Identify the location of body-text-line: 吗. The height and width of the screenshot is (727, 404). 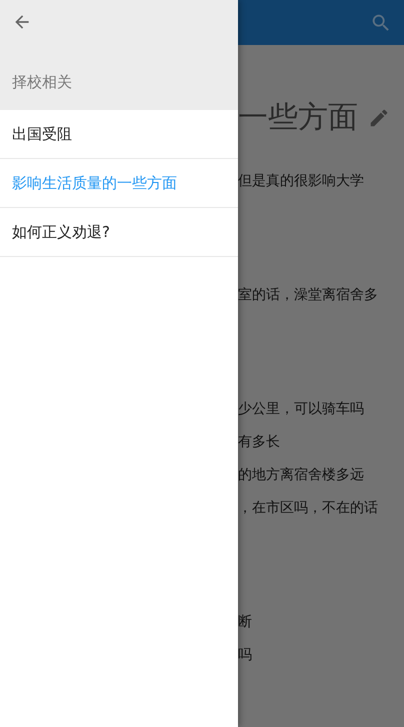
(245, 655).